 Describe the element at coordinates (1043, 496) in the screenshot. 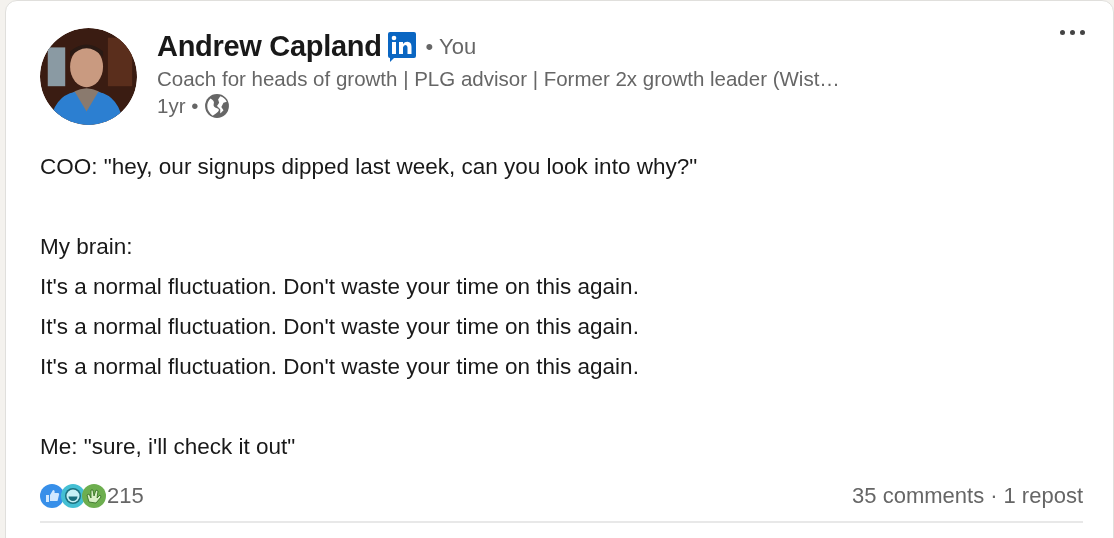

I see `reposts-link: 1 repost` at that location.